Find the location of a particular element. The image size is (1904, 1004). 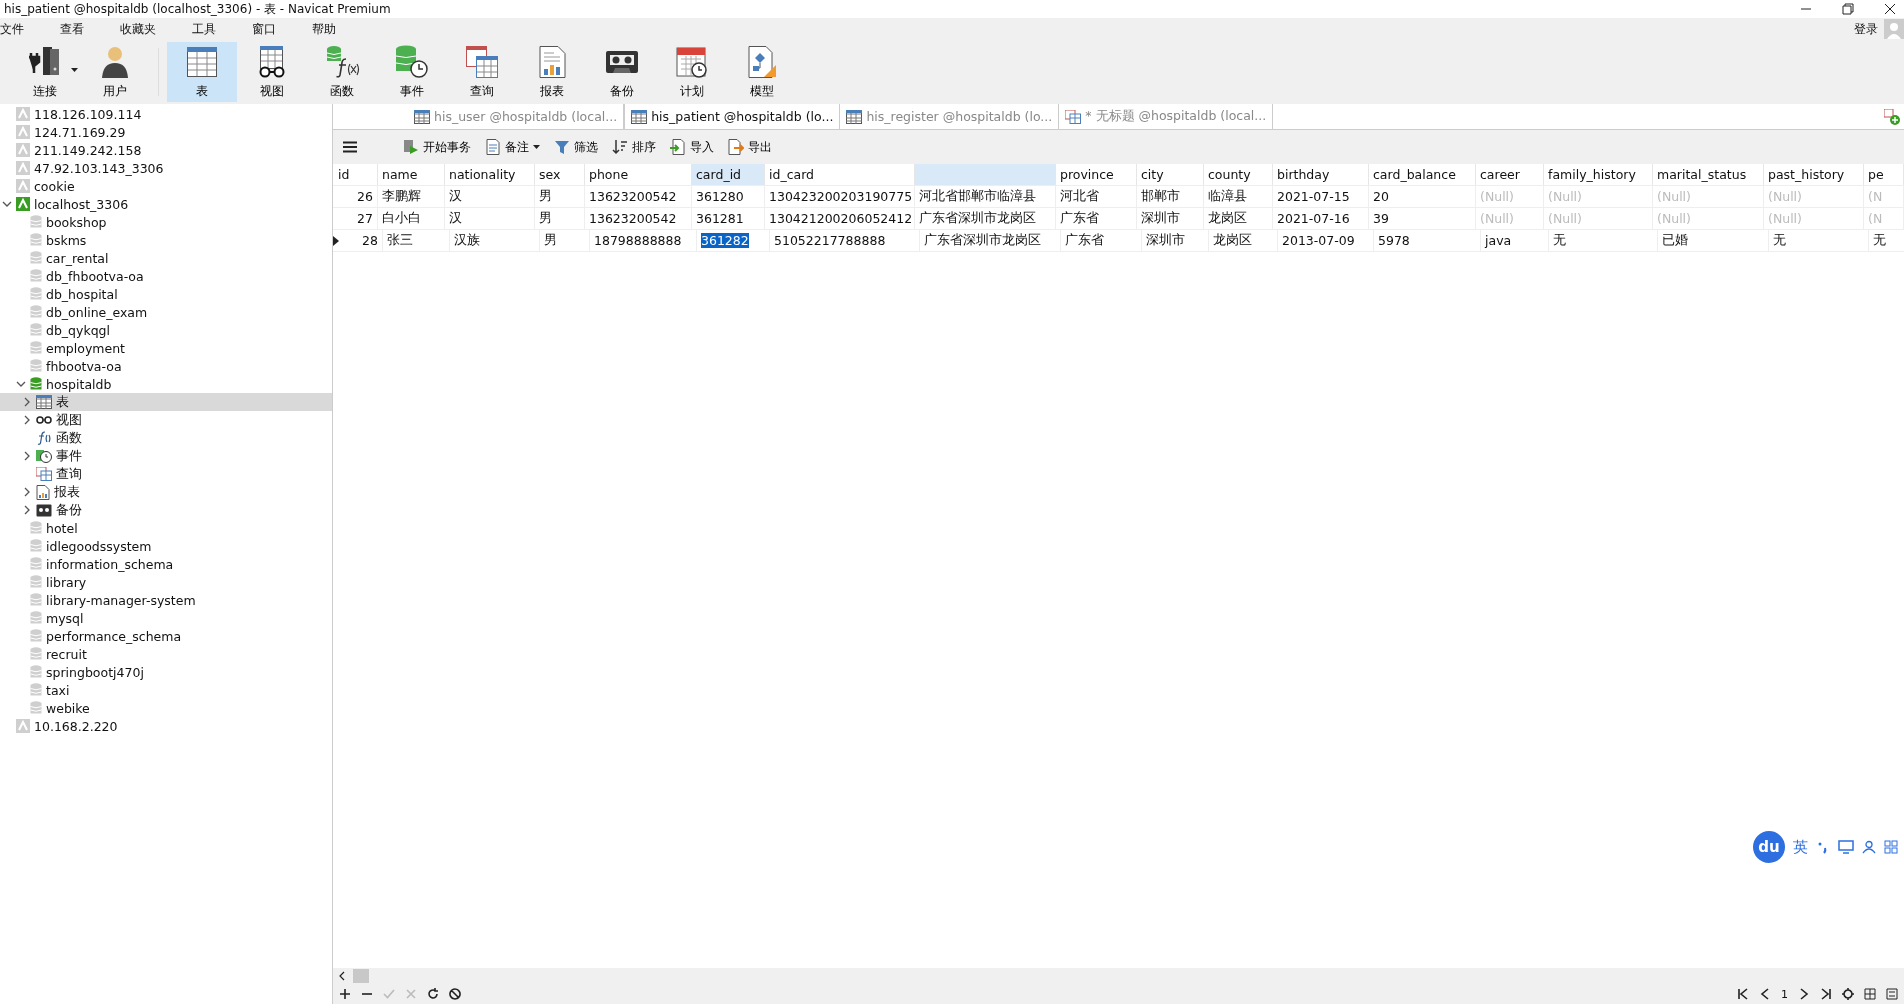

login-link: 登录 is located at coordinates (1866, 29).